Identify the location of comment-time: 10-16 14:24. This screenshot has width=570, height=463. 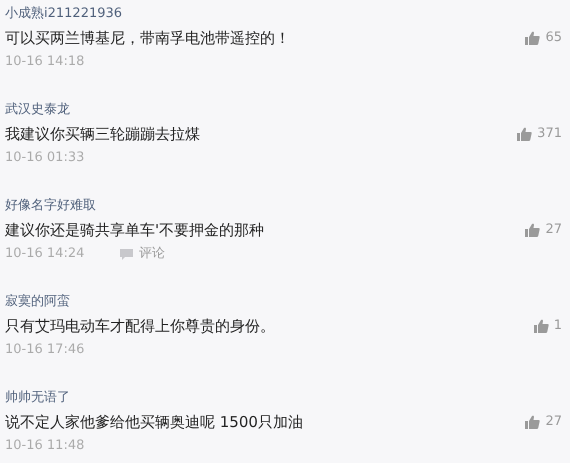
(45, 254).